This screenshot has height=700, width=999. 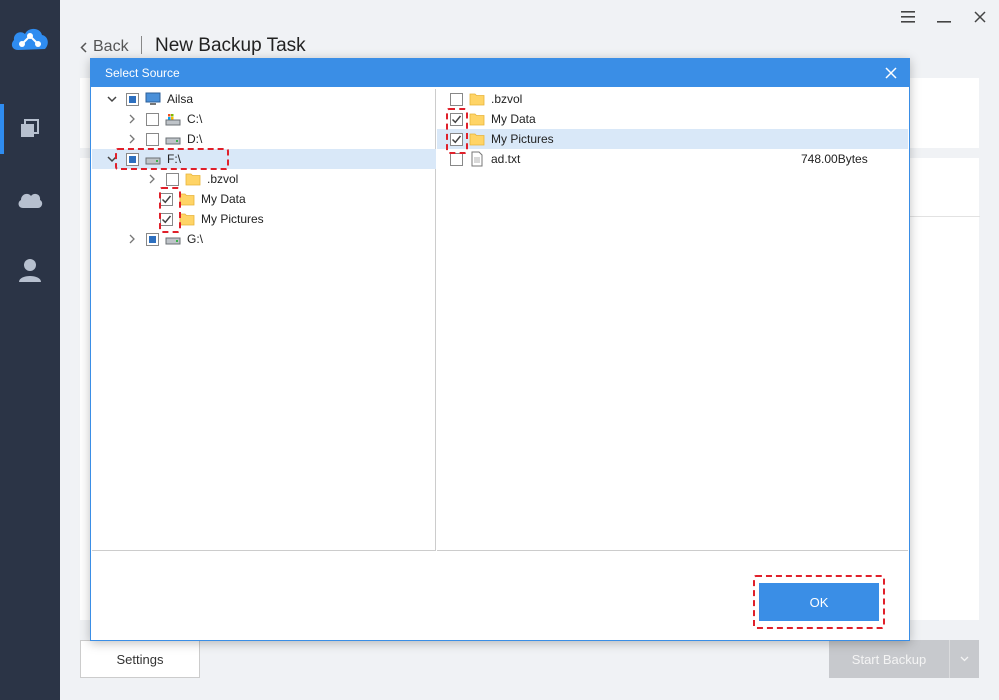 I want to click on tree-node-label: My Data, so click(x=223, y=199).